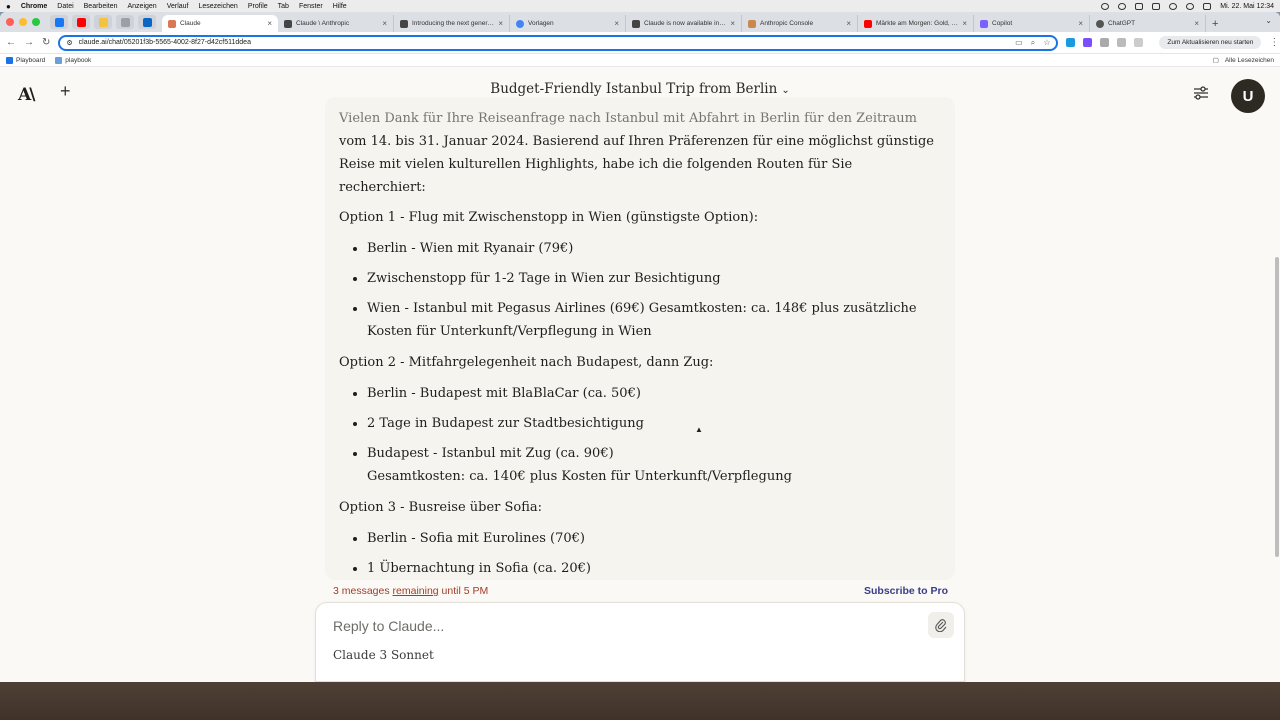 The image size is (1280, 720). What do you see at coordinates (1019, 43) in the screenshot?
I see `cast-icon: ▭` at bounding box center [1019, 43].